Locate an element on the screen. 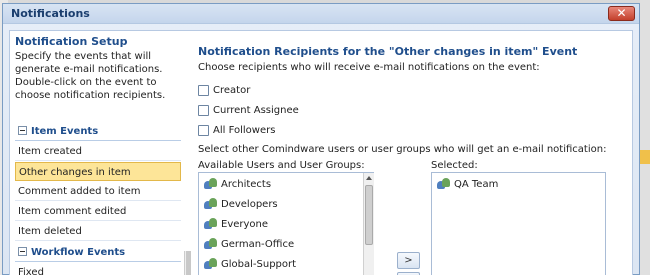  assignee-label: Current Assignee is located at coordinates (256, 110).